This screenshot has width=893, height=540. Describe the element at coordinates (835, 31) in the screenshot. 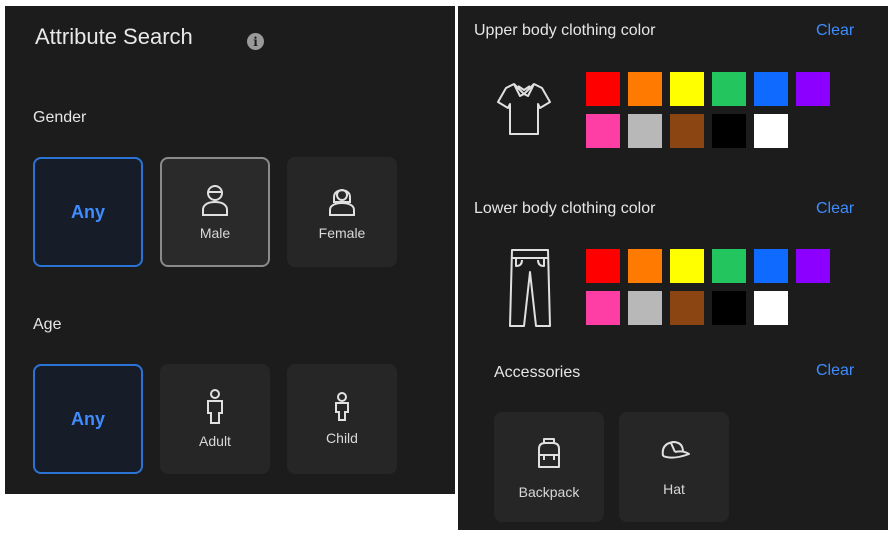

I see `upper-clear-link: Clear` at that location.